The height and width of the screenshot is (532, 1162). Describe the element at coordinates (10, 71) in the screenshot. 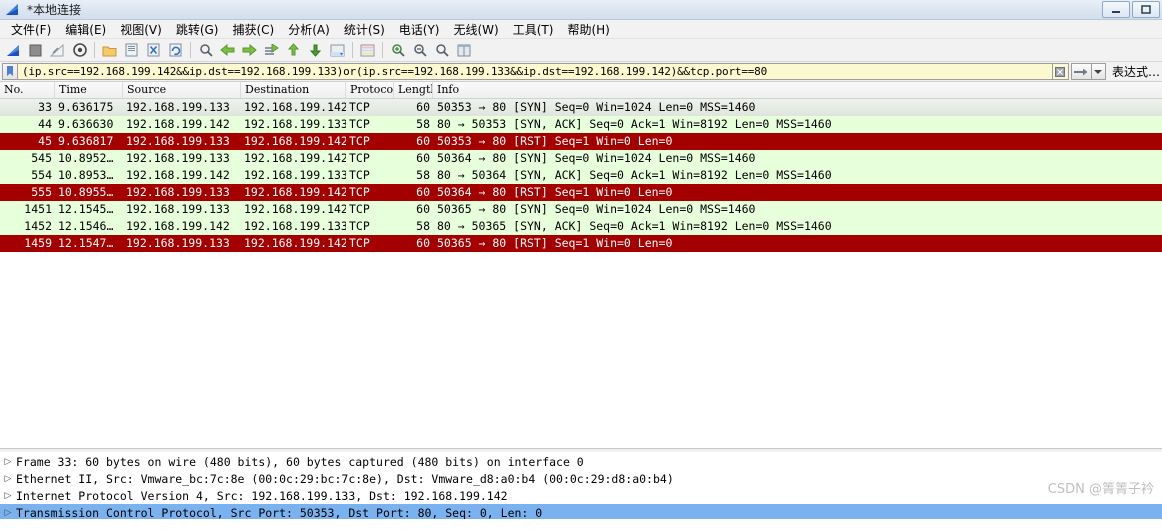

I see `filter-bookmark-icon` at that location.